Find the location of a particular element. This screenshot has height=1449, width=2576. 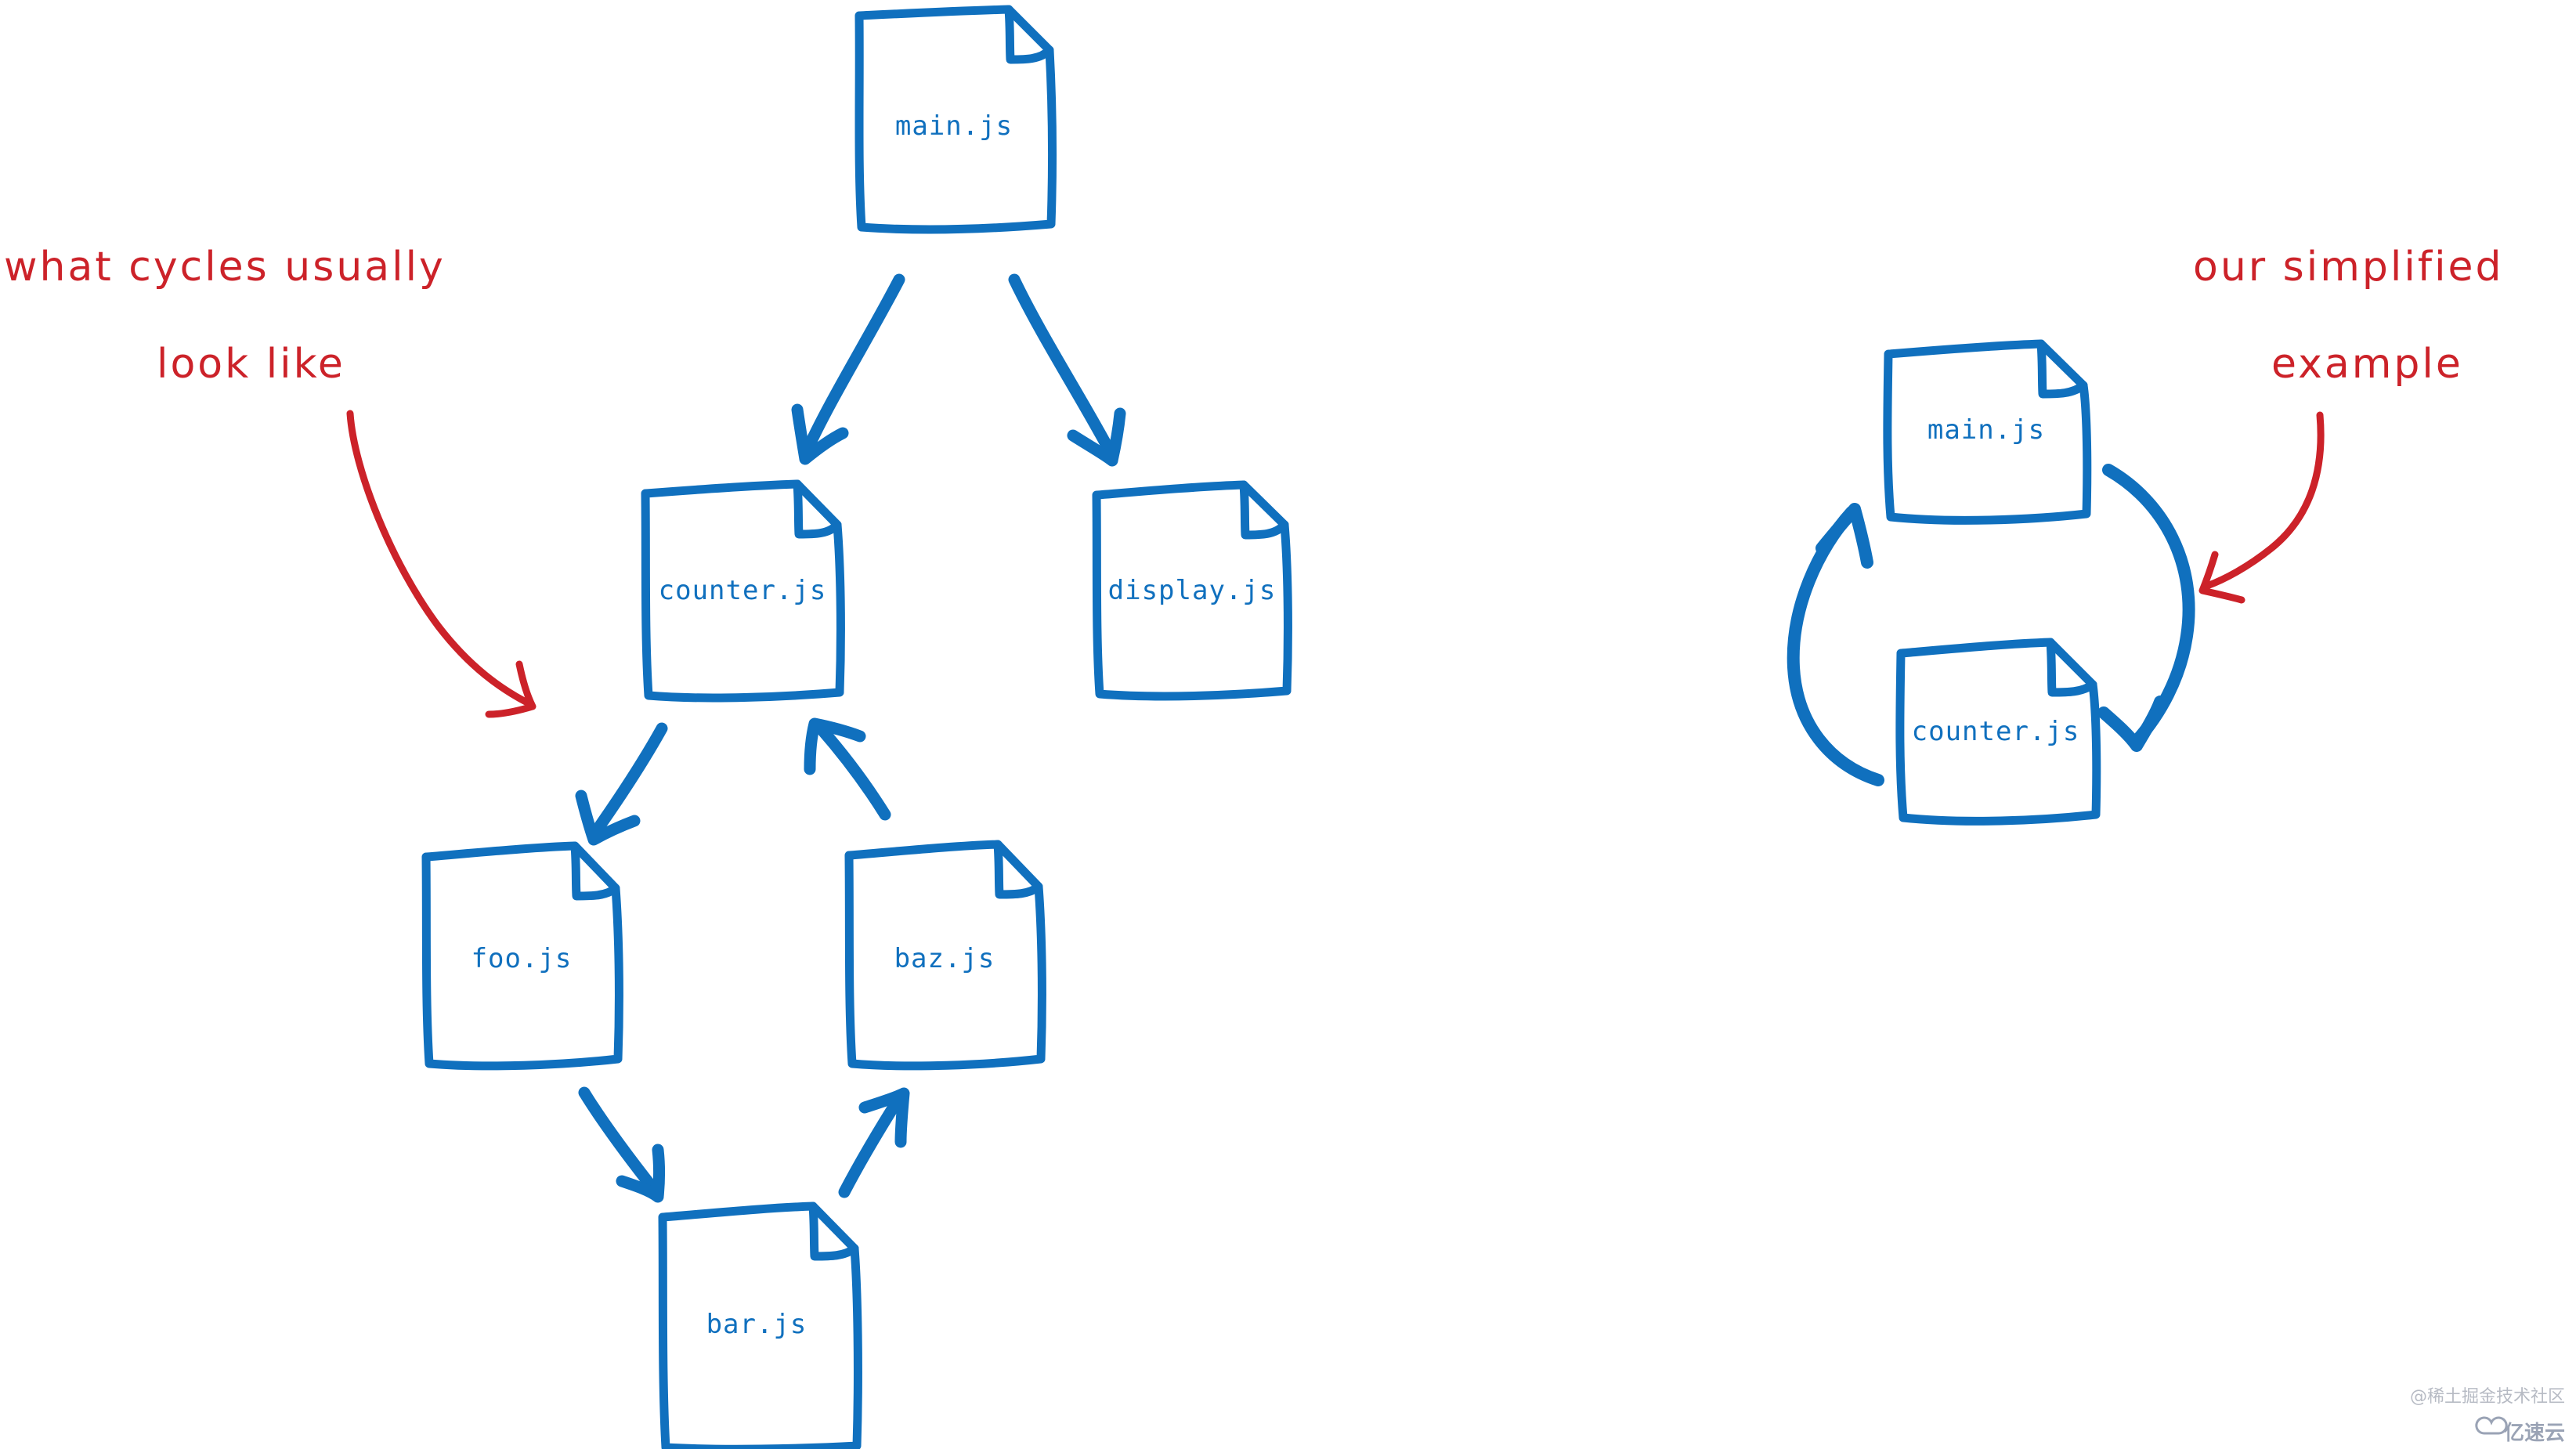

node-display-js-label: display.js is located at coordinates (1192, 590).